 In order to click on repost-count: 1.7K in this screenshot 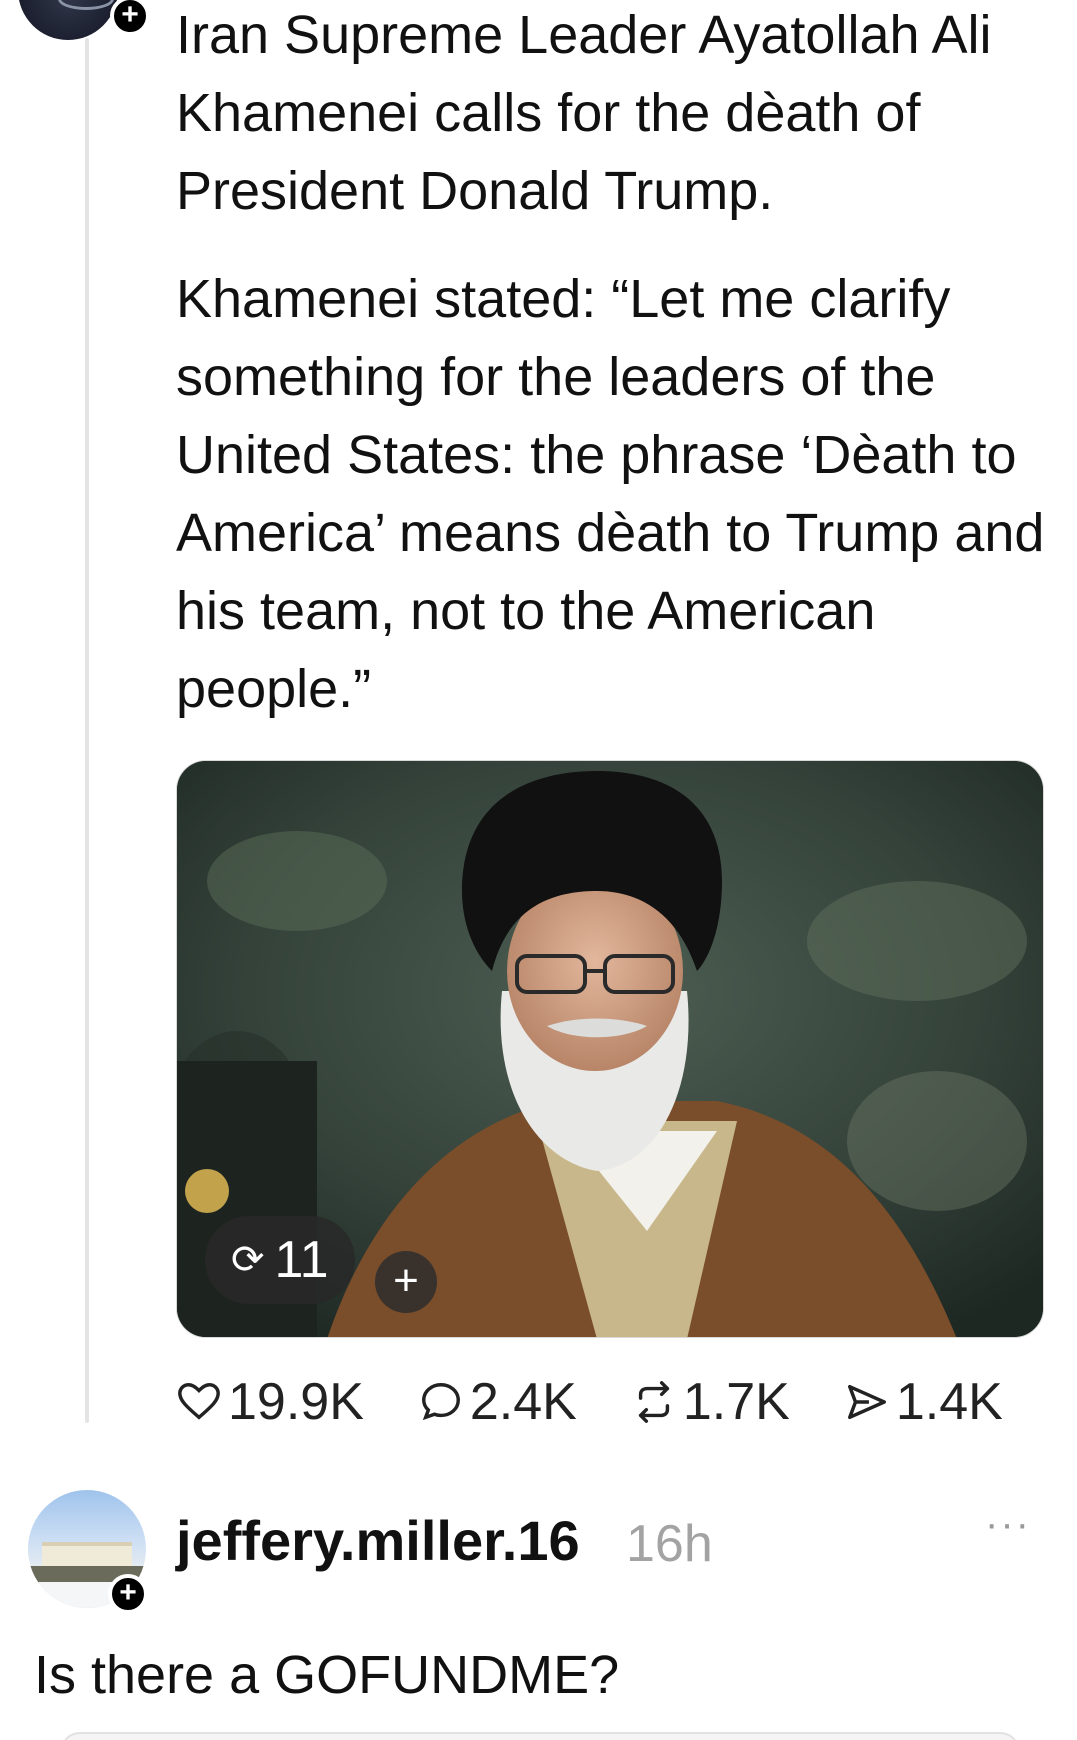, I will do `click(736, 1402)`.